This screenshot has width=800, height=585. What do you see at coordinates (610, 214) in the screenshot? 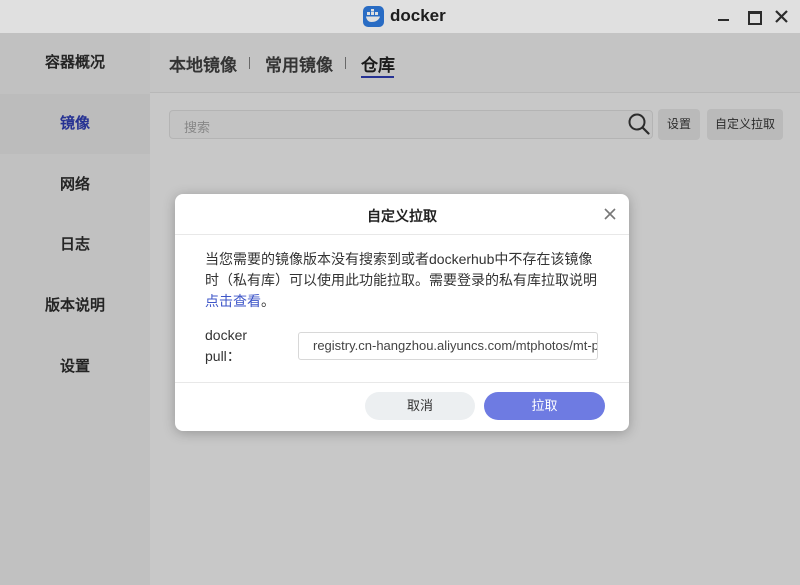
I see `close-icon` at bounding box center [610, 214].